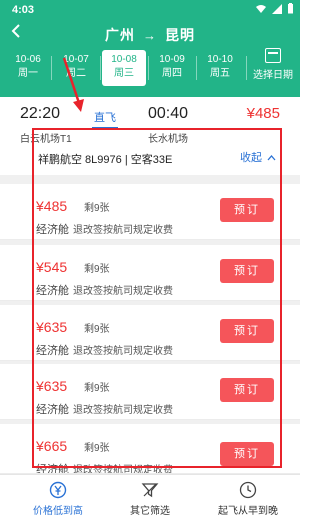 This screenshot has height=526, width=320. I want to click on collapse-button: 收起, so click(258, 157).